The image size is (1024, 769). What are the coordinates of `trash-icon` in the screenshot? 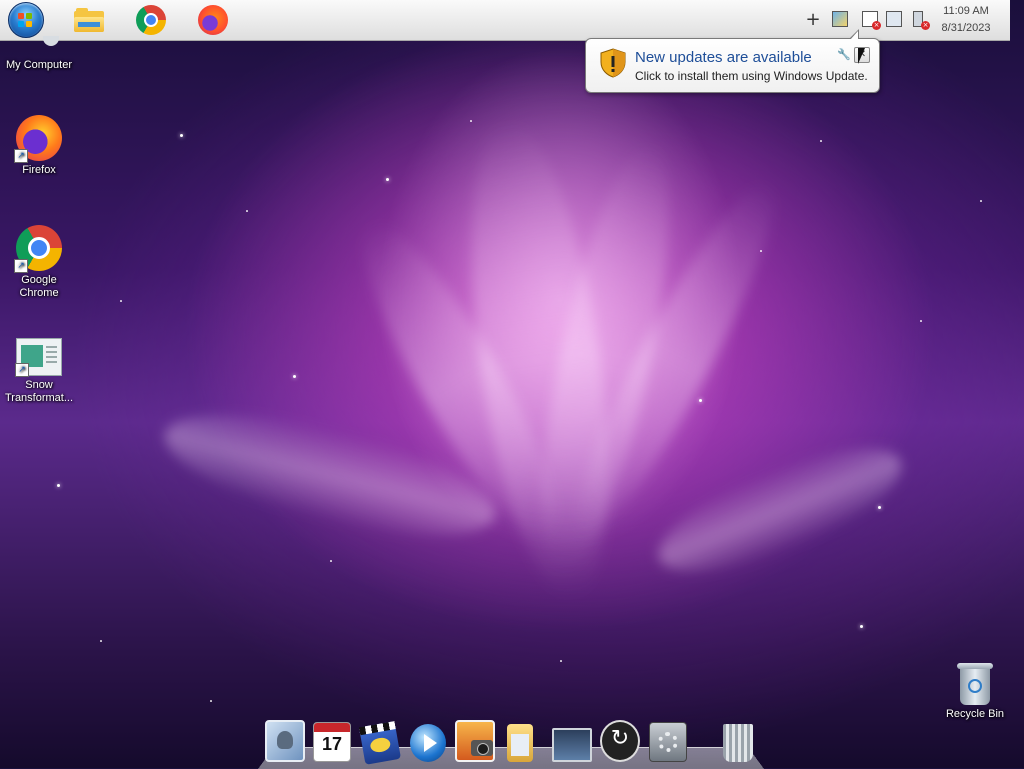 It's located at (738, 743).